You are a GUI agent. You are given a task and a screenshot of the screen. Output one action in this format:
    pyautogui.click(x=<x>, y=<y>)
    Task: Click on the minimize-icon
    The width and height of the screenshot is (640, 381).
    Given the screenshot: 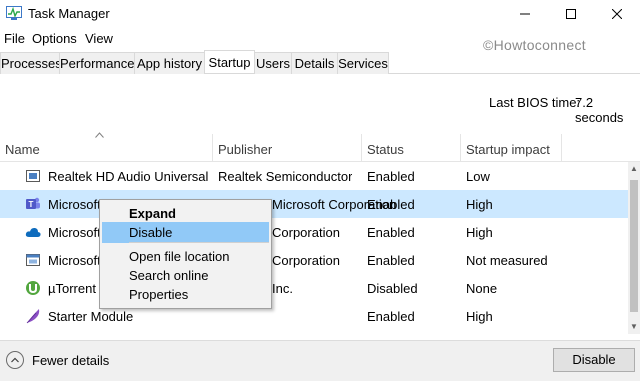 What is the action you would take?
    pyautogui.click(x=525, y=14)
    